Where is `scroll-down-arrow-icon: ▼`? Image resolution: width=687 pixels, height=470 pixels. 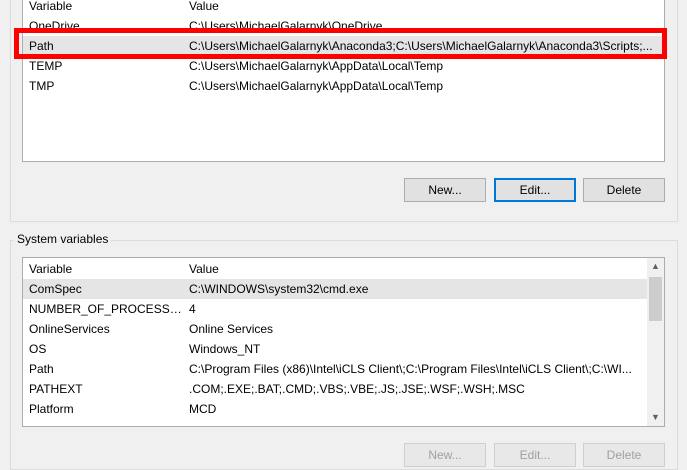 scroll-down-arrow-icon: ▼ is located at coordinates (655, 417).